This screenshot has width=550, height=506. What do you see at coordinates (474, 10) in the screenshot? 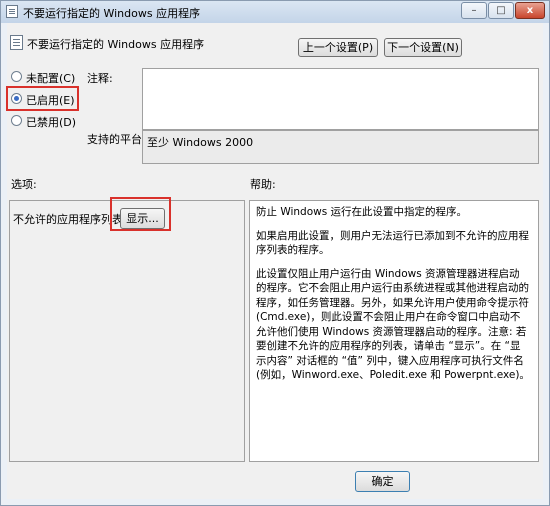
I see `minimize-button: –` at bounding box center [474, 10].